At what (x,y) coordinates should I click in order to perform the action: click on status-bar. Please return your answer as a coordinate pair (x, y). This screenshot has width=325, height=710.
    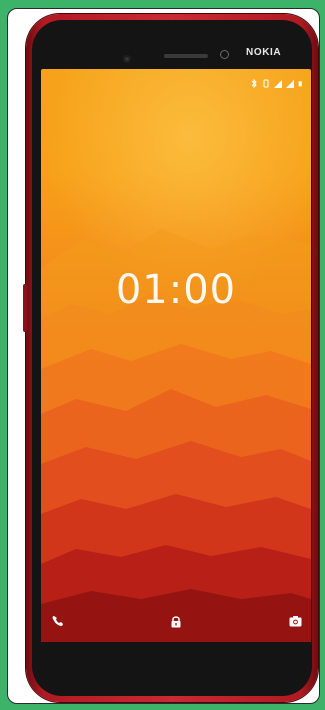
    Looking at the image, I should click on (276, 83).